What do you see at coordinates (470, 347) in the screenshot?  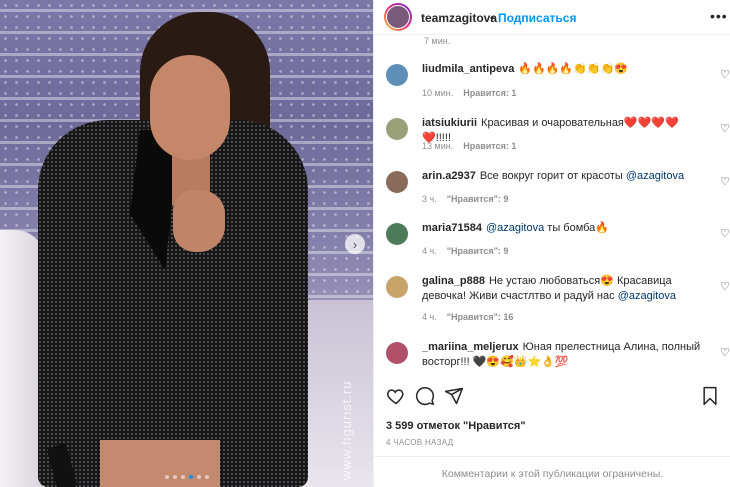 I see `comment-username: _mariina_meljerux` at bounding box center [470, 347].